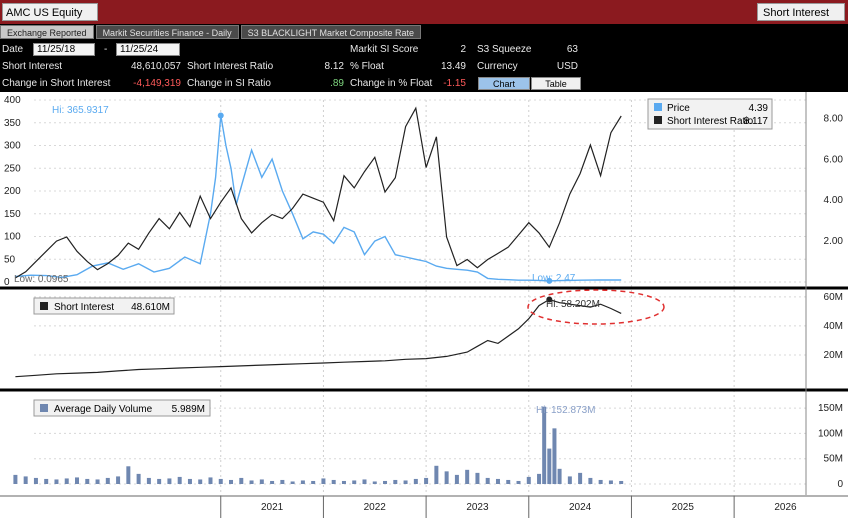 This screenshot has width=848, height=518. I want to click on chart-view-button: Chart, so click(504, 83).